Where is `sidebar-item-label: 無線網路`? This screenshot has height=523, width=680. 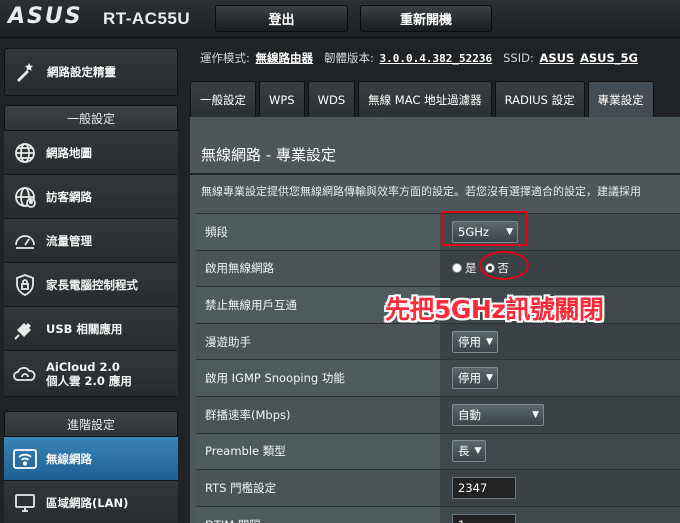
sidebar-item-label: 無線網路 is located at coordinates (69, 458).